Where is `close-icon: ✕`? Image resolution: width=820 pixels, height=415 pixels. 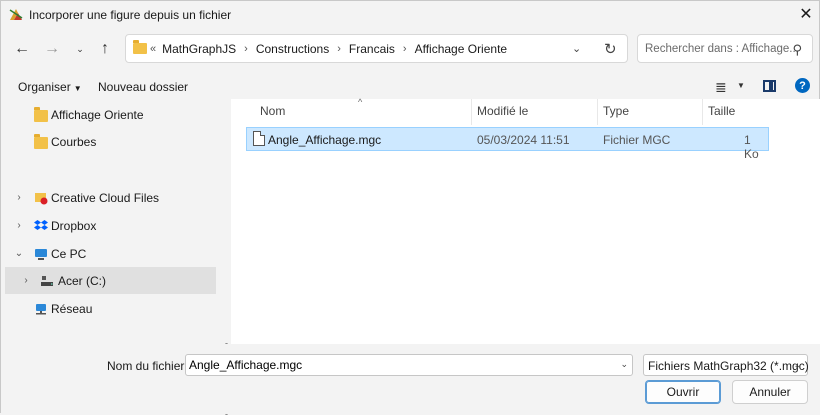 close-icon: ✕ is located at coordinates (806, 14).